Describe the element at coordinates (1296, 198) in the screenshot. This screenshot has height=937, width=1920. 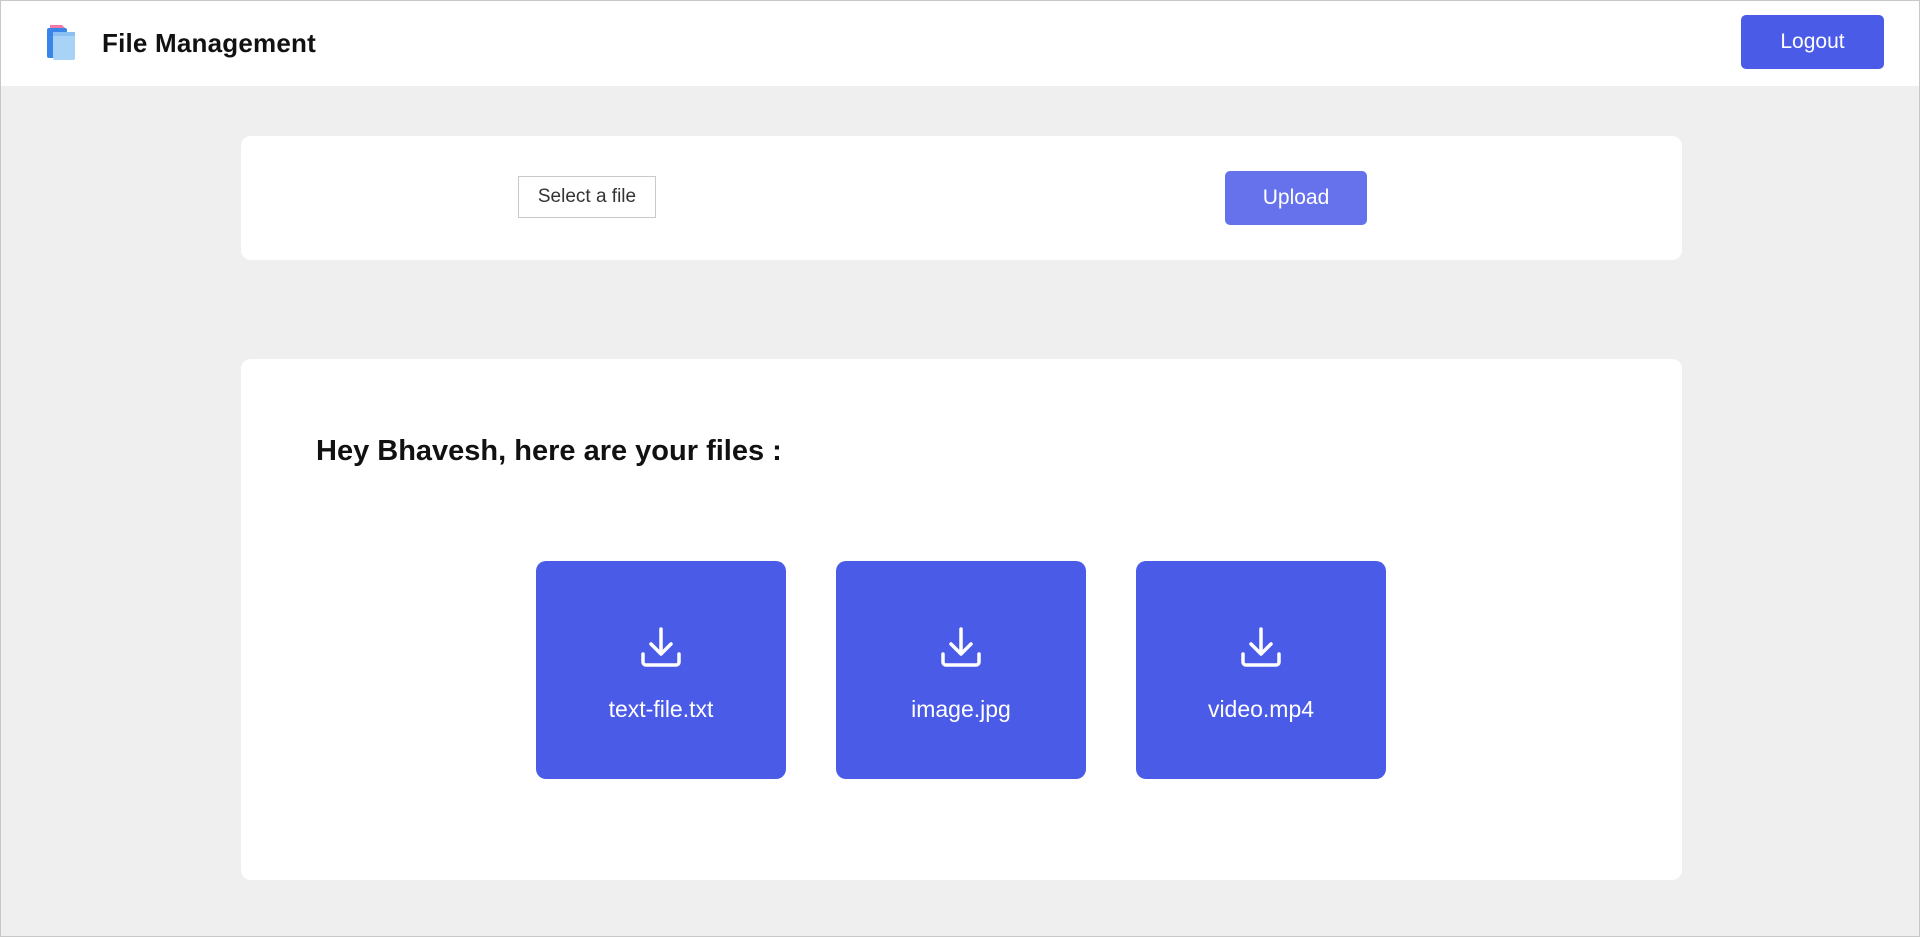
I see `upload-button: Upload` at that location.